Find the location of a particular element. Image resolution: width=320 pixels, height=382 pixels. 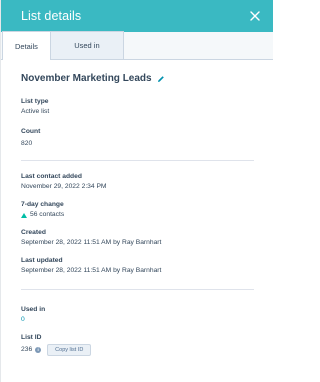

tab-details: Details is located at coordinates (26, 45).